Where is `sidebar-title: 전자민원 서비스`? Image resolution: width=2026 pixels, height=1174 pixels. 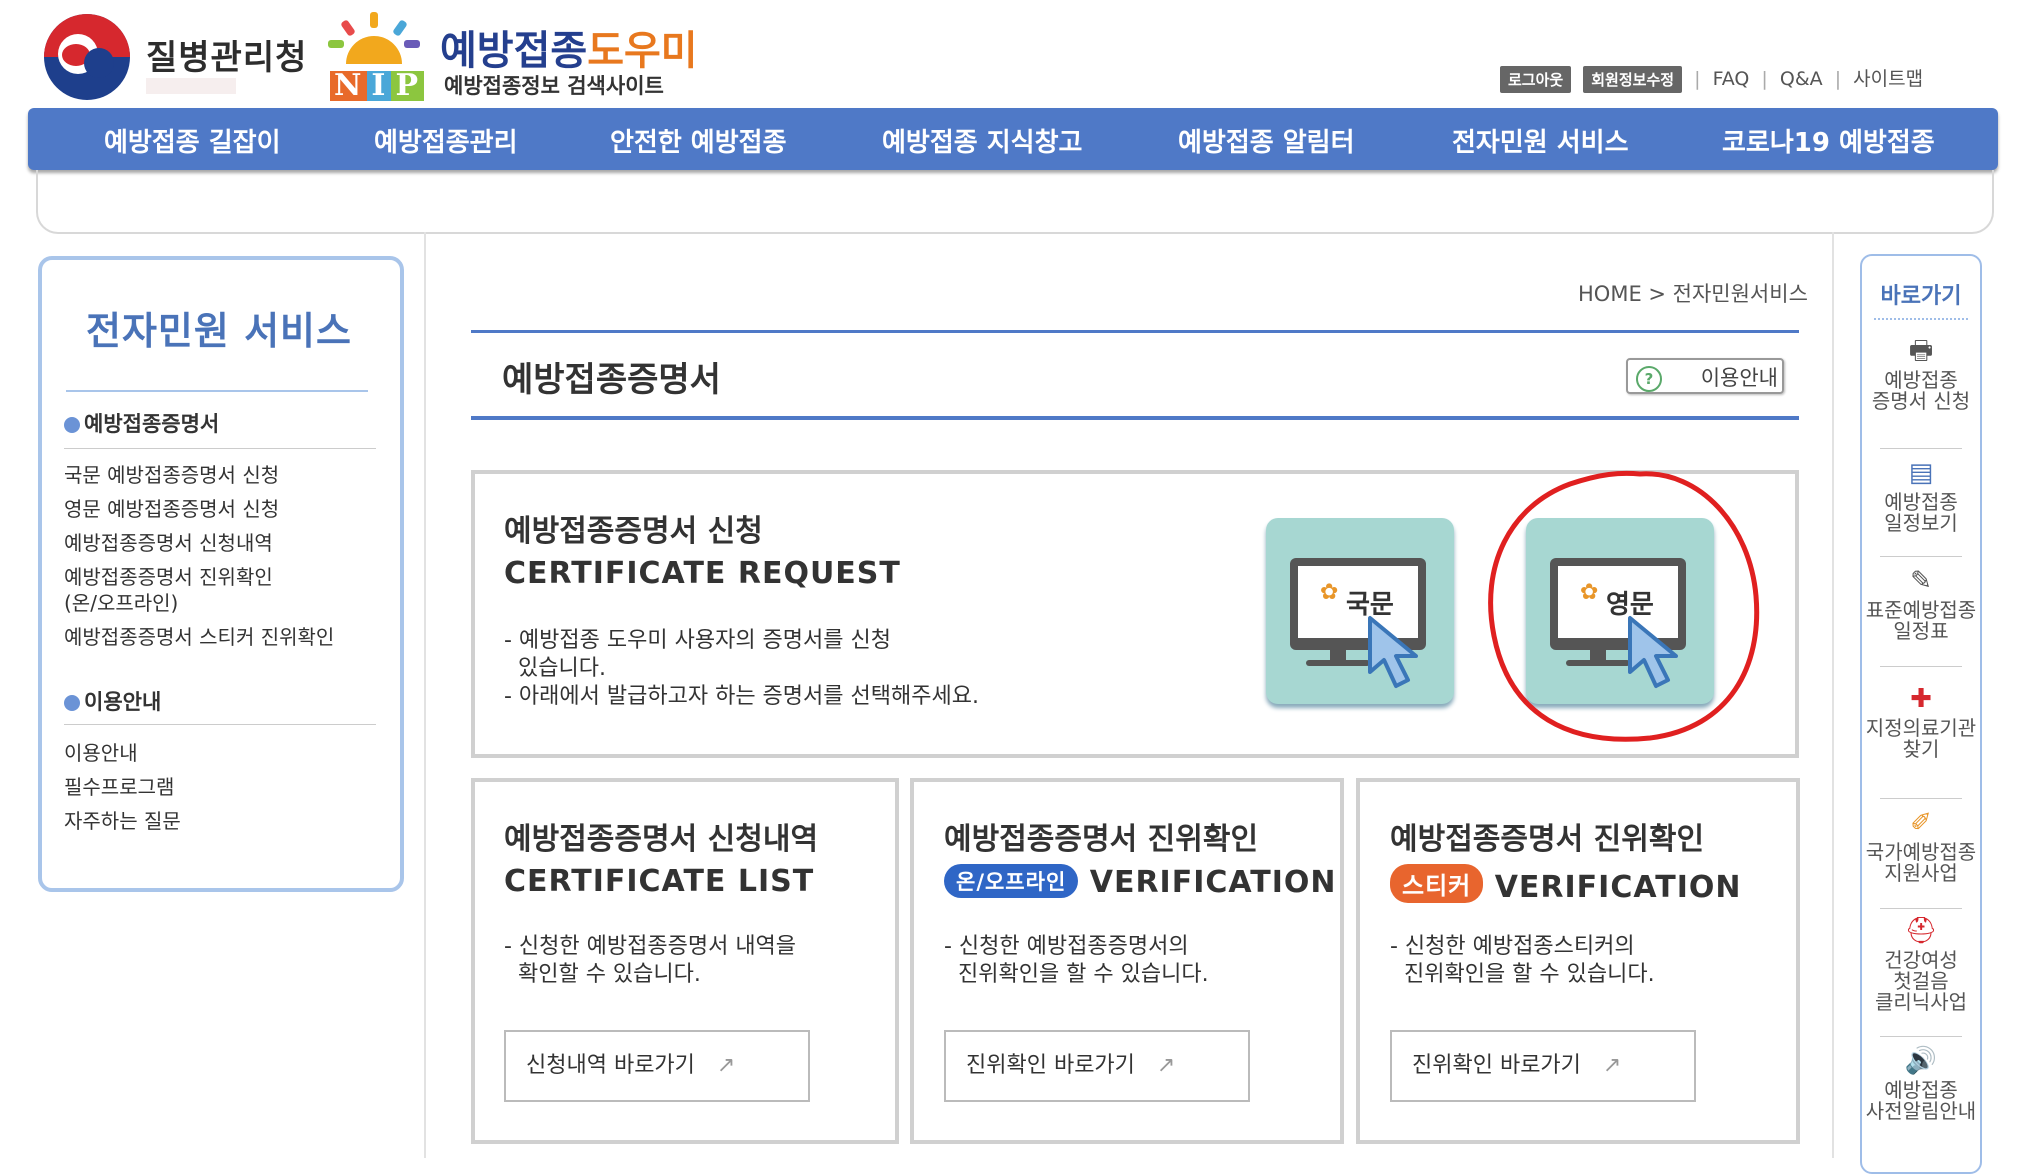 sidebar-title: 전자민원 서비스 is located at coordinates (219, 331).